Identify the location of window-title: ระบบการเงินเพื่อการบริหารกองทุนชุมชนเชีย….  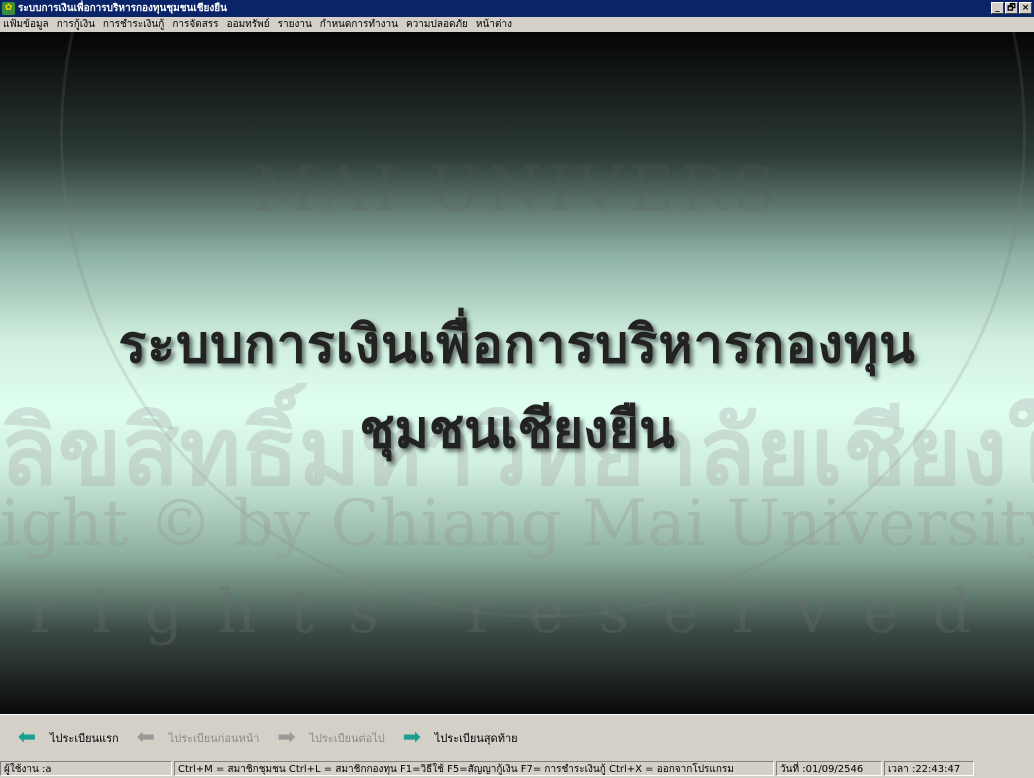
(122, 8).